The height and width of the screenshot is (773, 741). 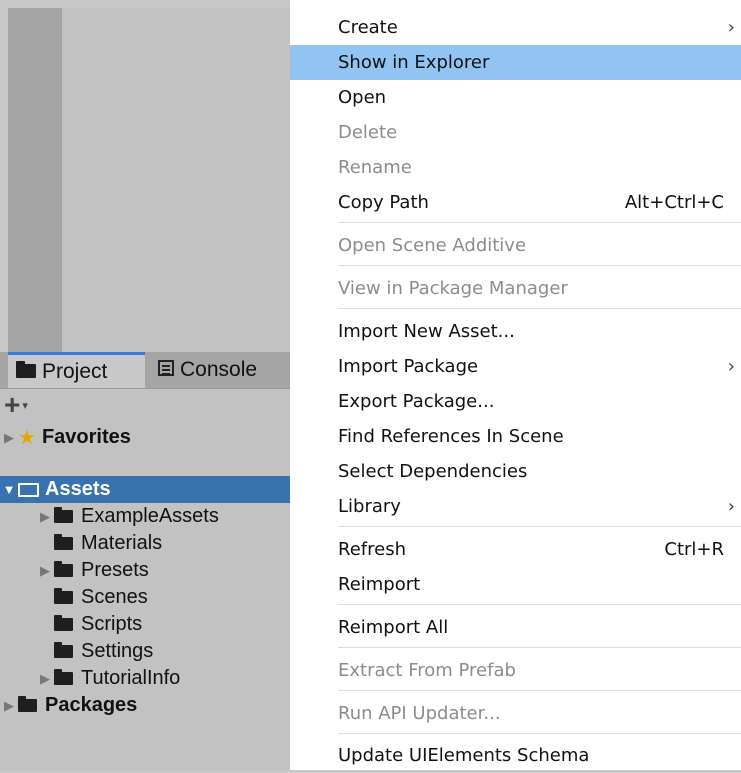 I want to click on tree-item-tutorialinfo: ▶ TutorialInfo, so click(x=145, y=678).